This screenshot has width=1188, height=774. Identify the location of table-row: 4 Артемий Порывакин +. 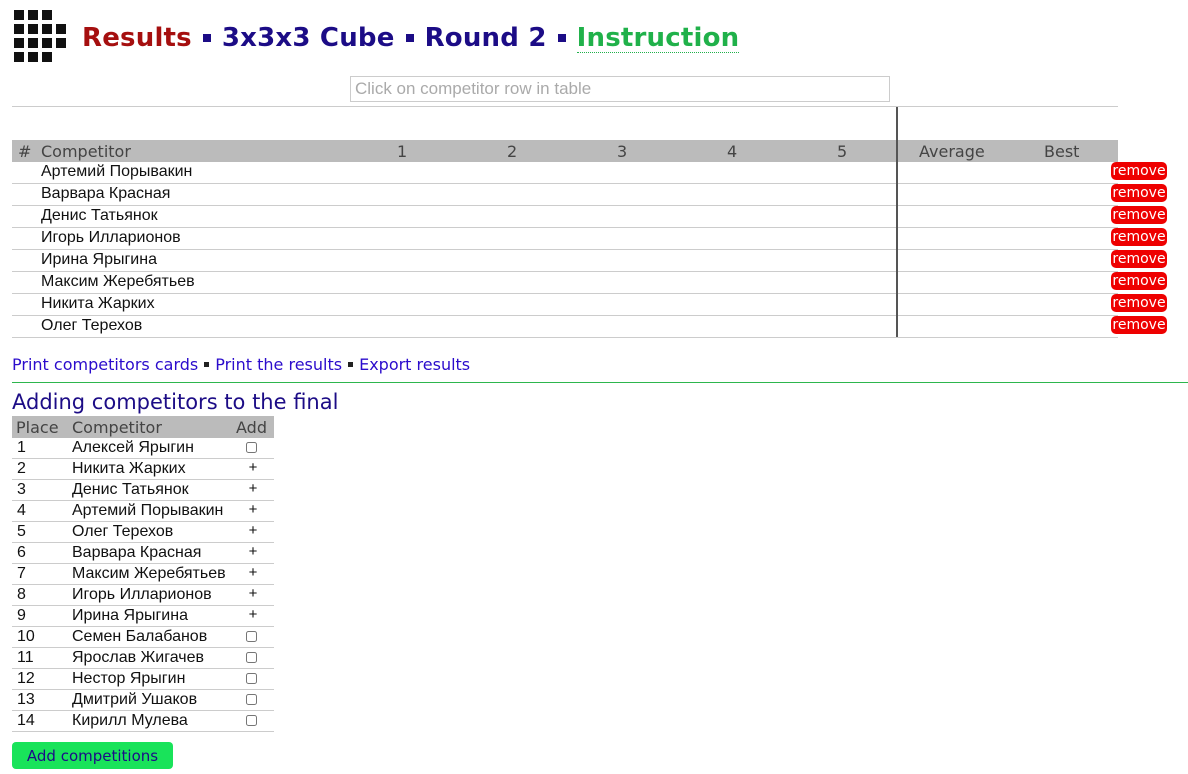
(143, 511).